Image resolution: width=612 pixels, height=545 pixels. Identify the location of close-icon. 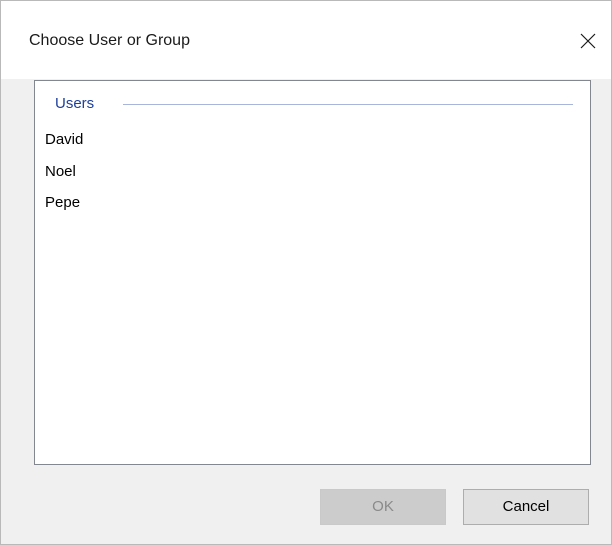
(588, 41).